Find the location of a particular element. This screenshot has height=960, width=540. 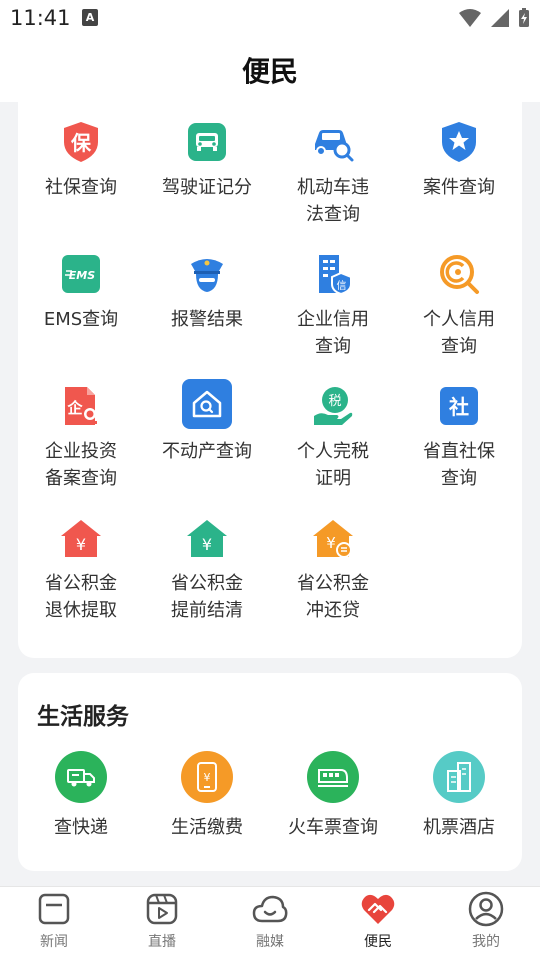

house-yuan-green-icon: ¥ is located at coordinates (207, 538).